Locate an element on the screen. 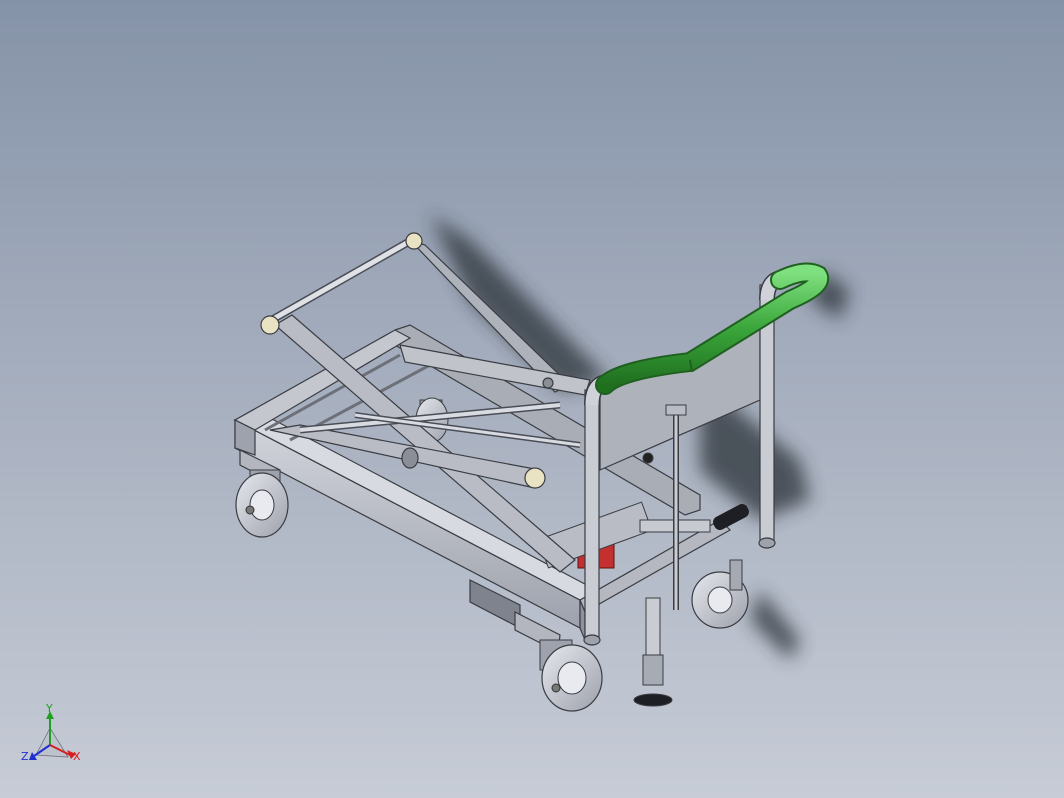 The height and width of the screenshot is (798, 1064). triad-y-label: Y is located at coordinates (49, 708).